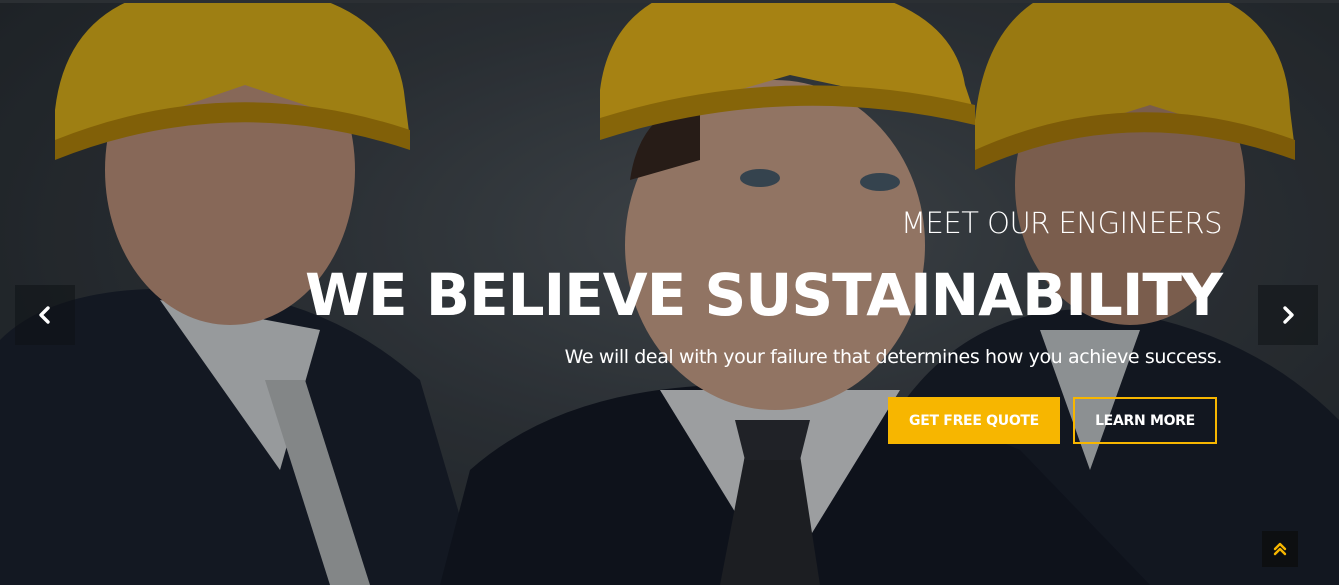 This screenshot has height=585, width=1339. I want to click on prev-slide-button, so click(45, 315).